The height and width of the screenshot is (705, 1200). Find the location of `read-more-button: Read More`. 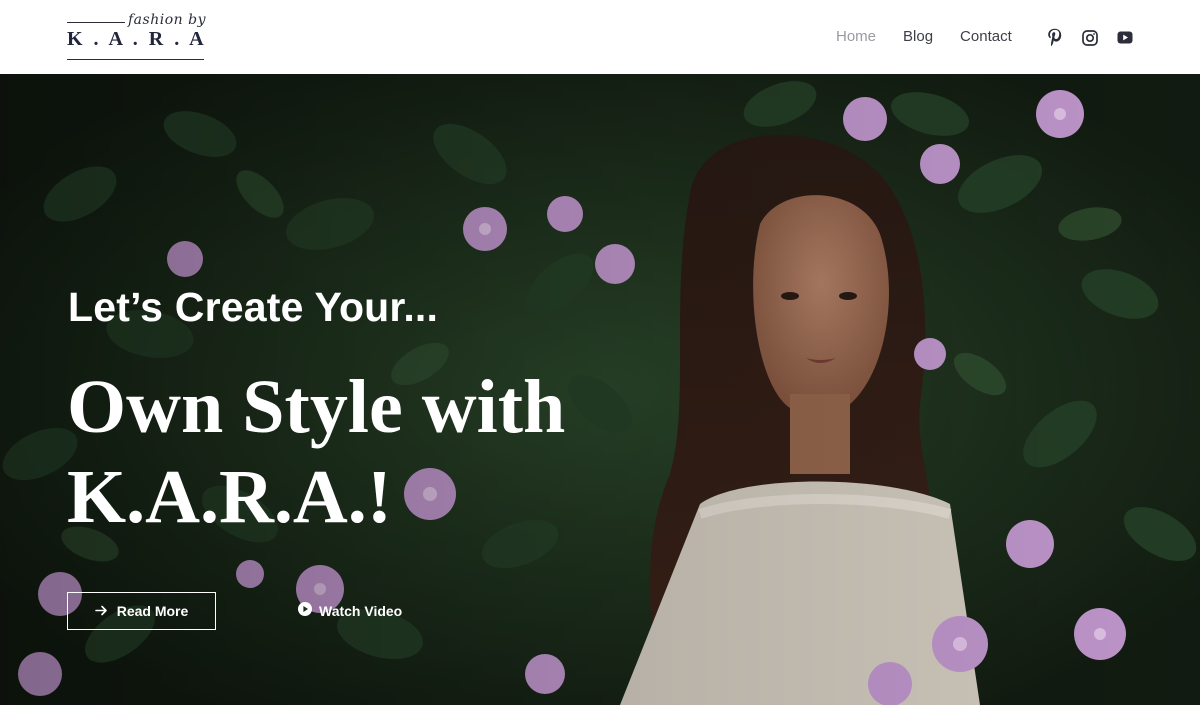

read-more-button: Read More is located at coordinates (141, 611).